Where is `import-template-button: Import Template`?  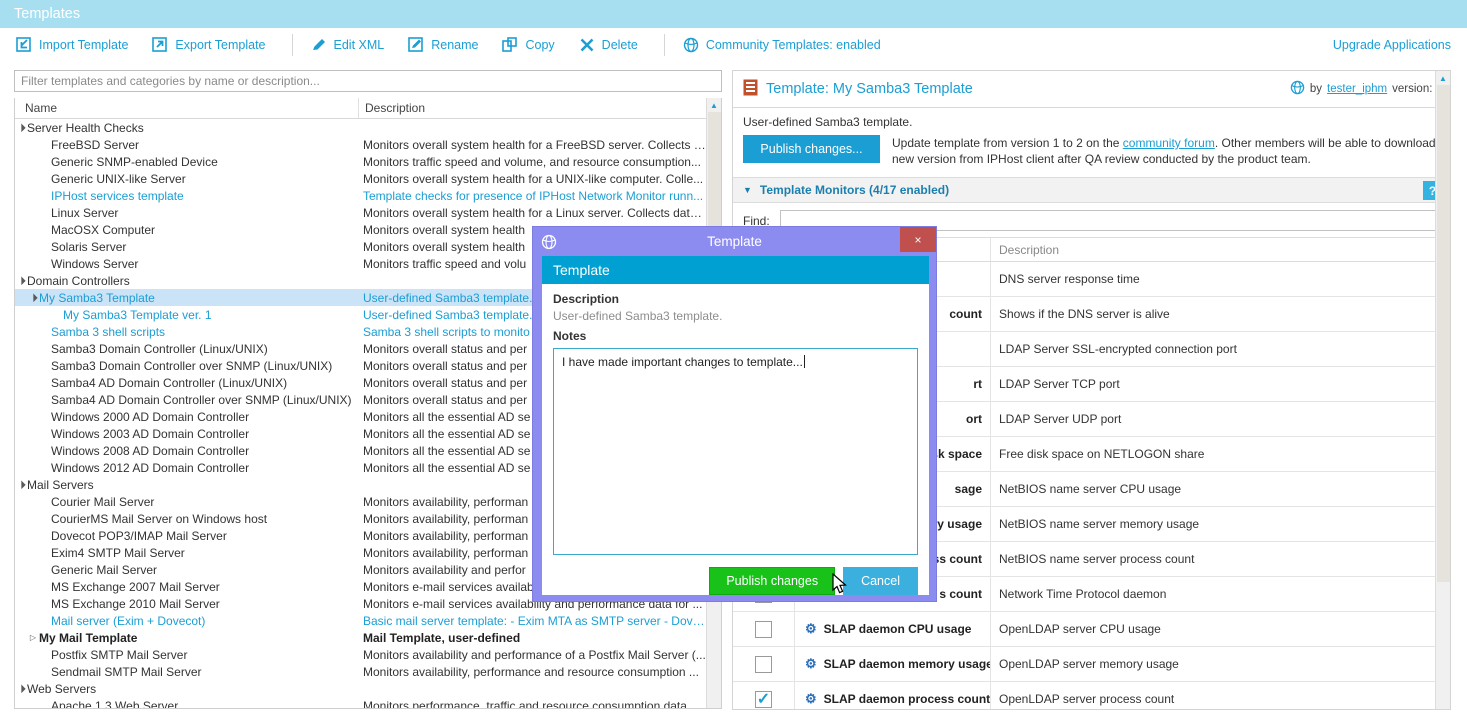
import-template-button: Import Template is located at coordinates (75, 45).